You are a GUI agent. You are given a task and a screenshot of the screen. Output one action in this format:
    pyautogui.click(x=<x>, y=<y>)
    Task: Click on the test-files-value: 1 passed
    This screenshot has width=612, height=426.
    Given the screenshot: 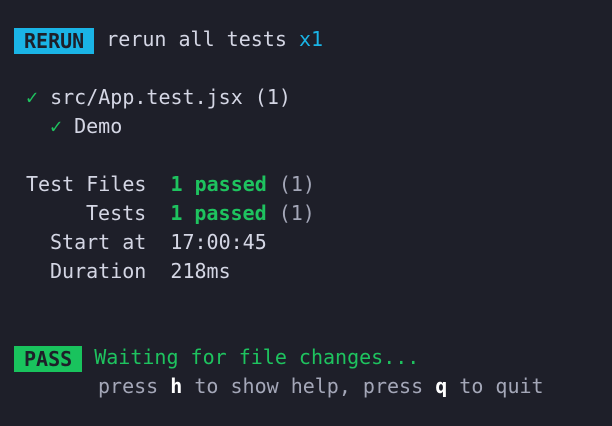 What is the action you would take?
    pyautogui.click(x=218, y=184)
    